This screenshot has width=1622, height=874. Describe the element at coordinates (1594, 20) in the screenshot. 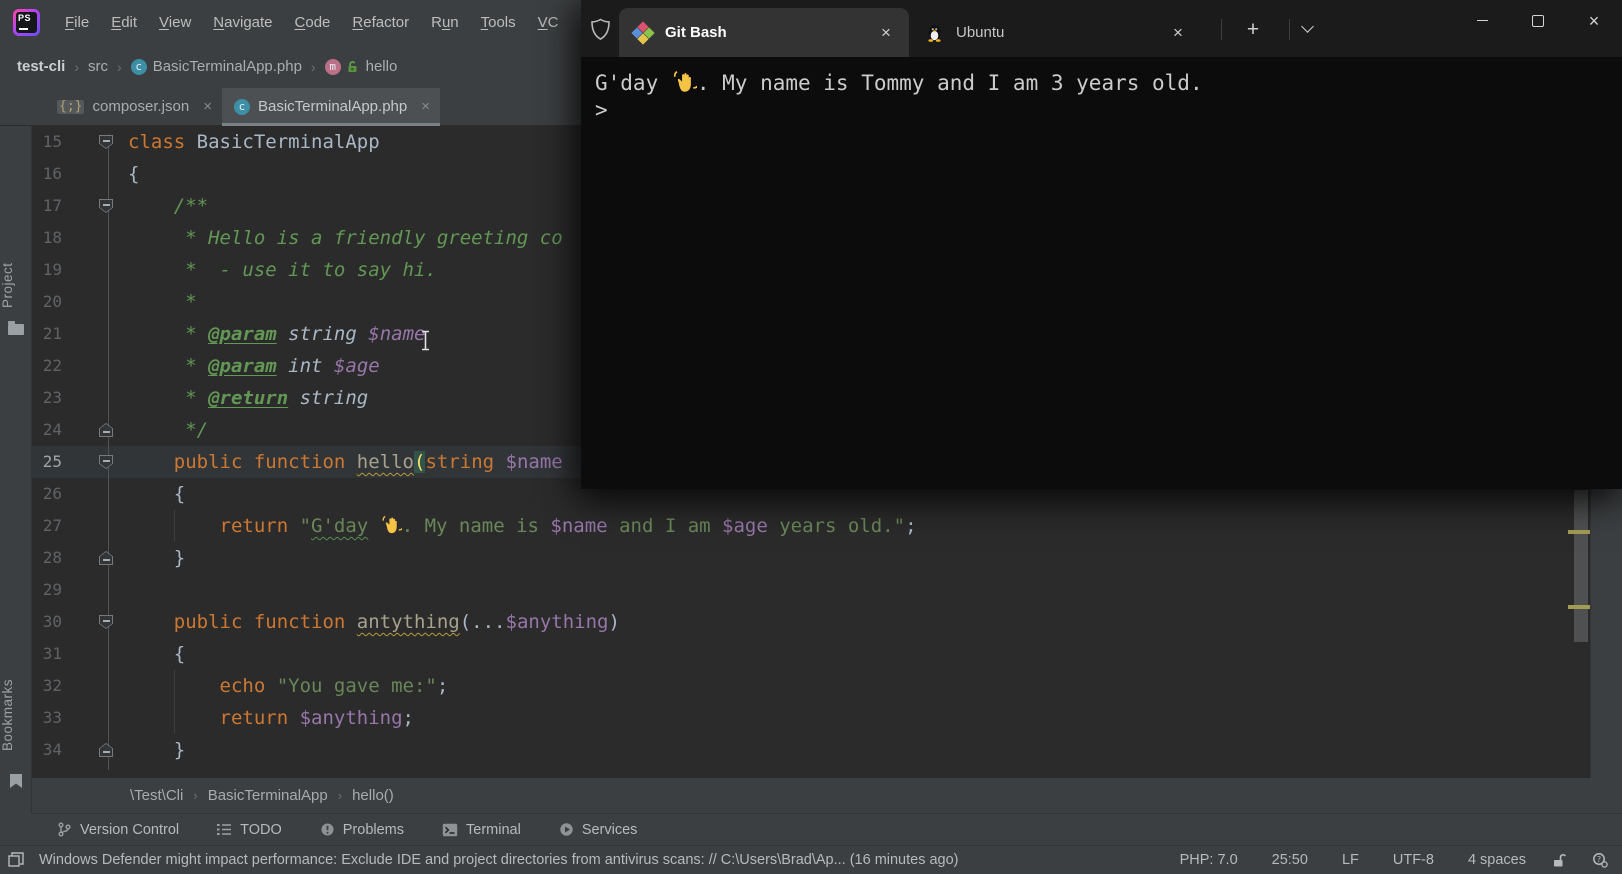

I see `close-window-button: ×` at that location.